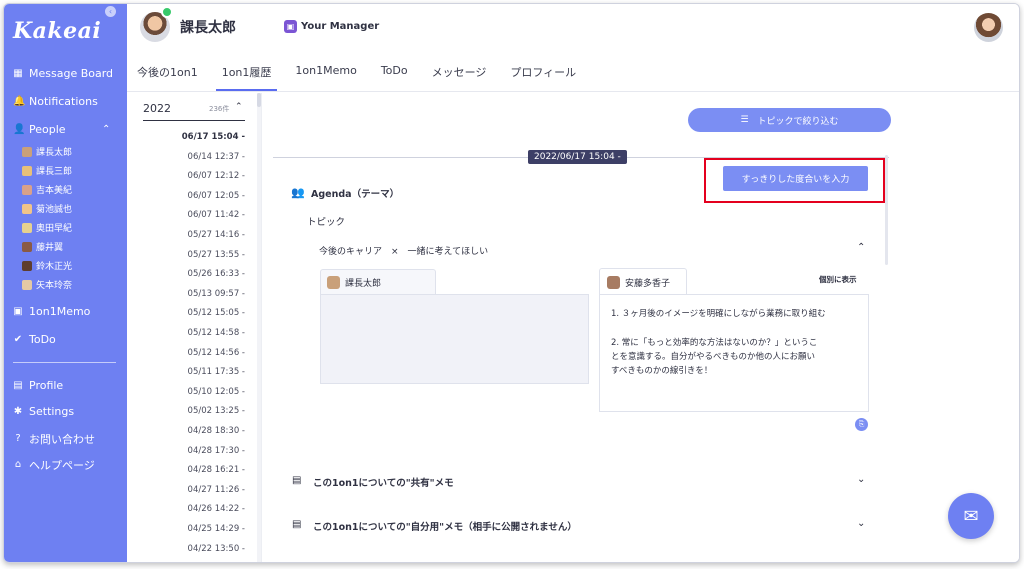  Describe the element at coordinates (216, 235) in the screenshot. I see `history-date-item: 05/27 14:16 -` at that location.